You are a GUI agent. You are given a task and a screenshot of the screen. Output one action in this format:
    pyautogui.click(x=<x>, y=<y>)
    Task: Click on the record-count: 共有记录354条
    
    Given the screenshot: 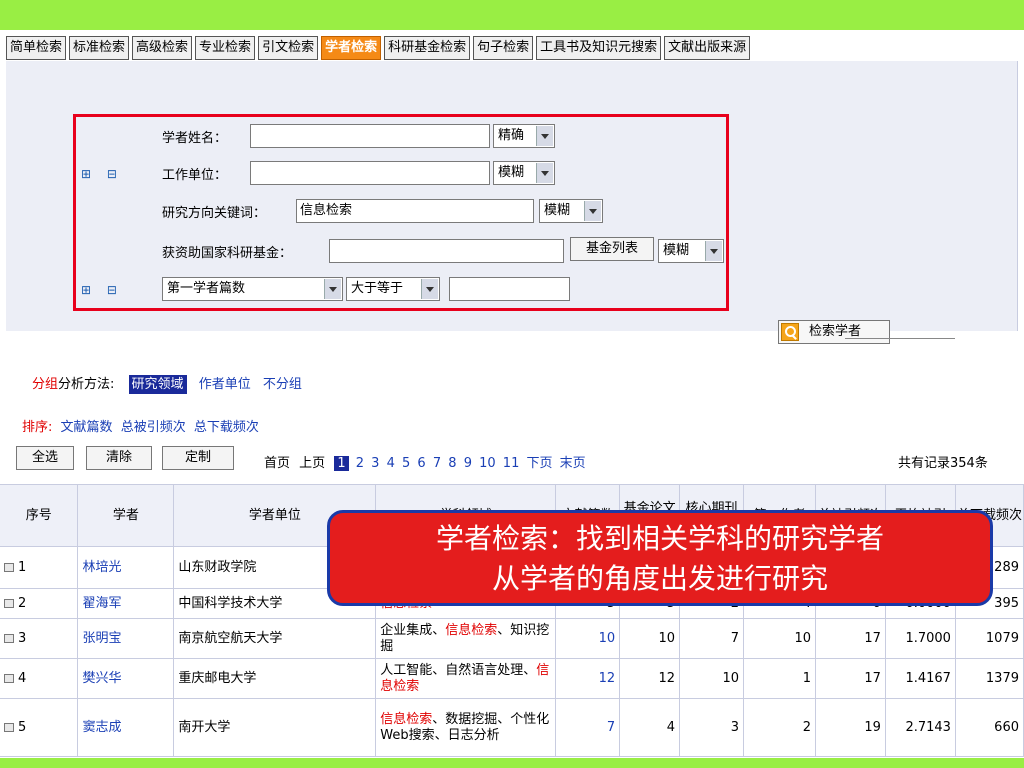 What is the action you would take?
    pyautogui.click(x=943, y=463)
    